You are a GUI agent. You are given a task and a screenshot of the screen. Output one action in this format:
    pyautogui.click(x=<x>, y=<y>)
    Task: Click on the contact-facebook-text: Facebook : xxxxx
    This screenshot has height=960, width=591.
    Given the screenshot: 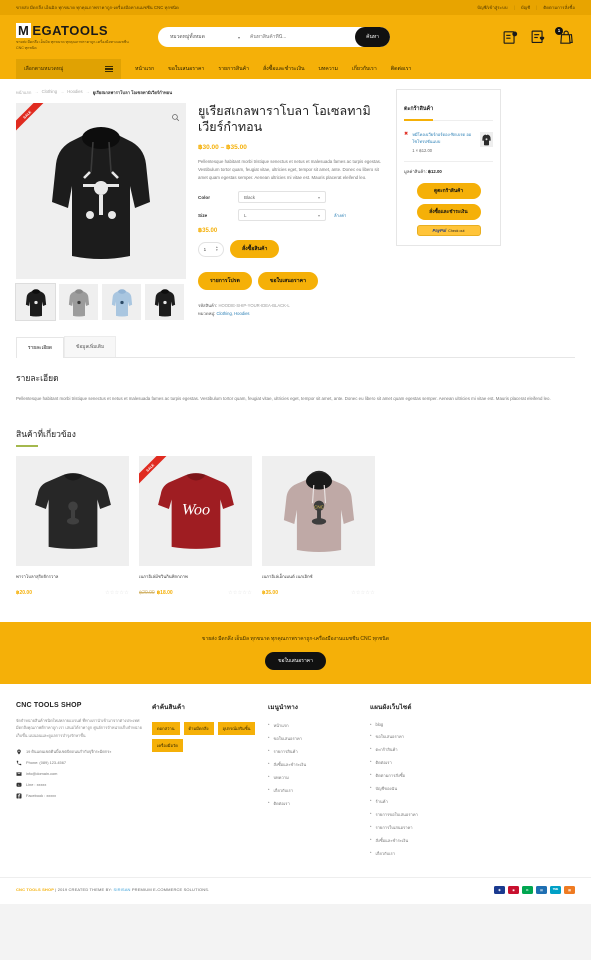 What is the action you would take?
    pyautogui.click(x=41, y=796)
    